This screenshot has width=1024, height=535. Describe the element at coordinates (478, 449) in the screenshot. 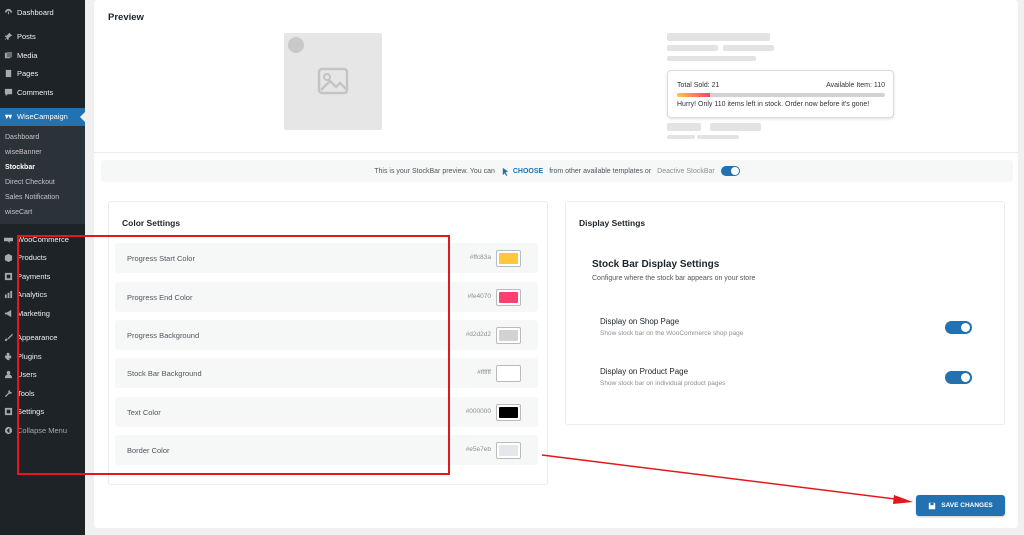

I see `color-hex: #e5e7eb` at that location.